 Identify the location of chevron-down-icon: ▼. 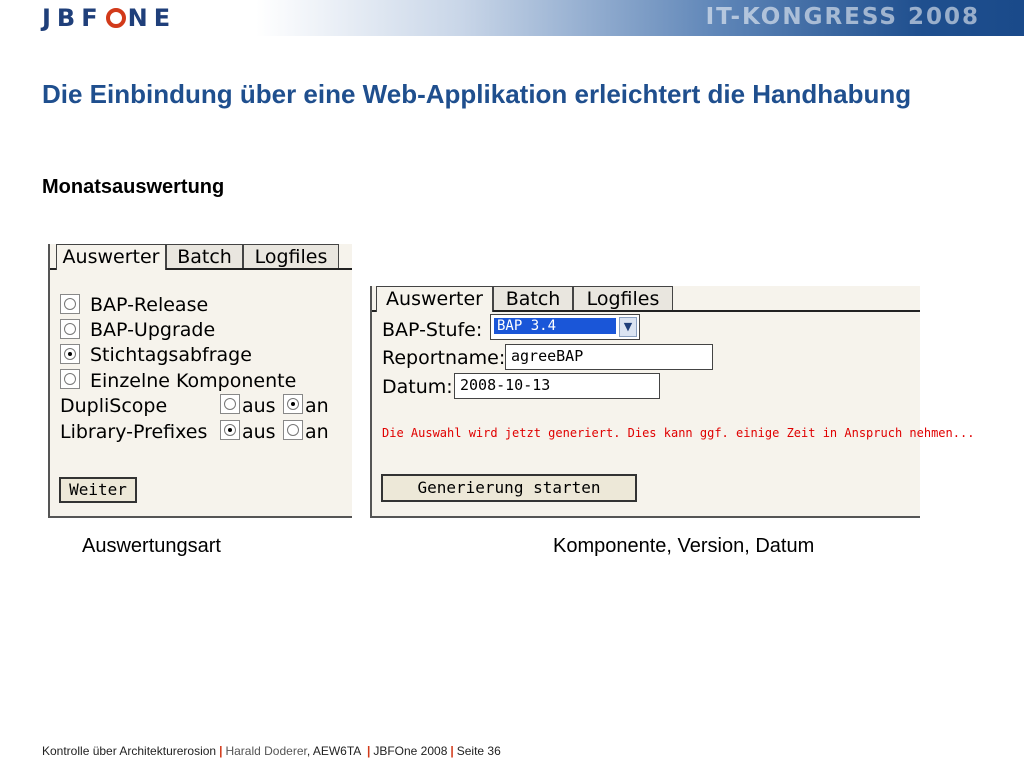
(628, 327).